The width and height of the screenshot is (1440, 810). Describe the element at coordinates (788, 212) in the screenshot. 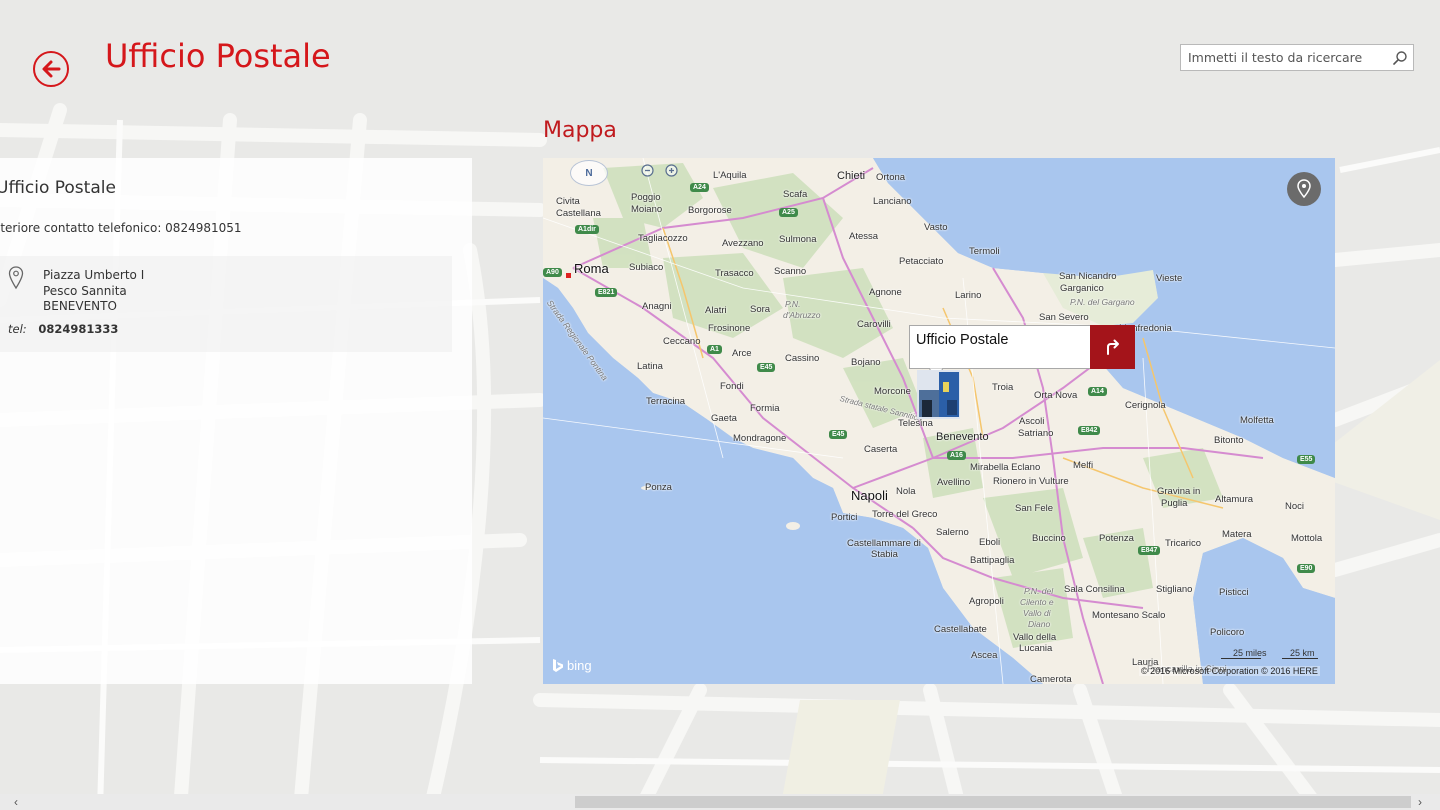

I see `road-shield: A25` at that location.